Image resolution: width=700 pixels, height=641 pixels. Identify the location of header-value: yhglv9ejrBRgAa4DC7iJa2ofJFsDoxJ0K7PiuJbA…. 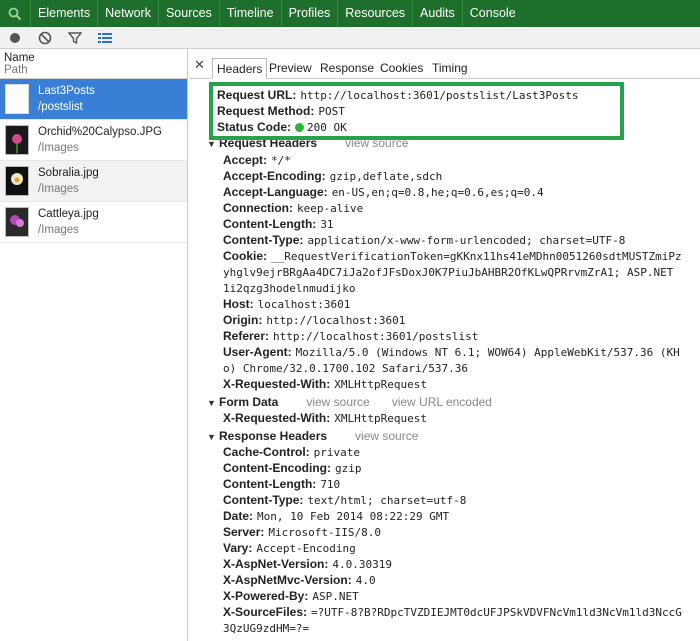
(448, 272).